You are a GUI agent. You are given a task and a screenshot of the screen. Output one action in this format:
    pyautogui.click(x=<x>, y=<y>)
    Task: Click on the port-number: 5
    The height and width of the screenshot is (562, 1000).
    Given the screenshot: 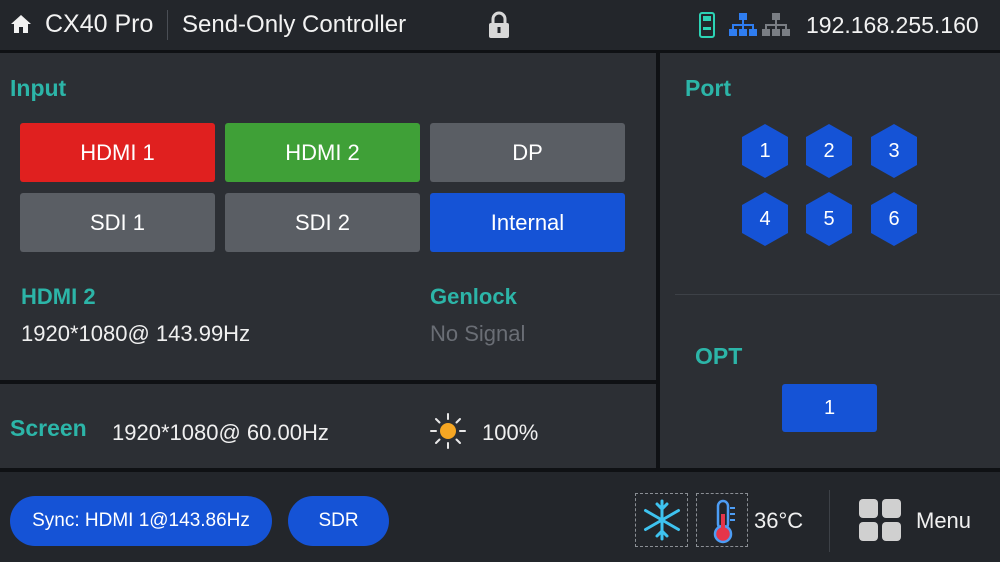 What is the action you would take?
    pyautogui.click(x=829, y=218)
    